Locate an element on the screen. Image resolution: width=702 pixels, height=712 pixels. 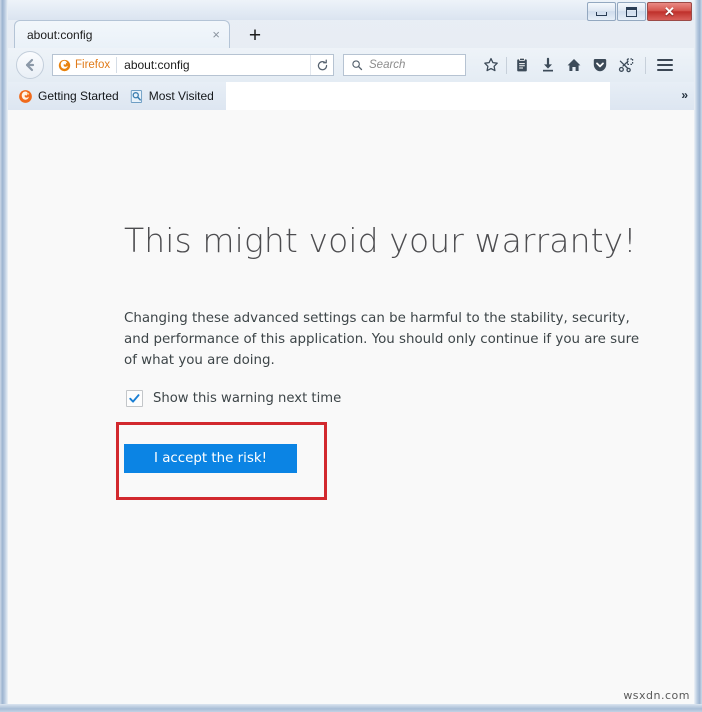
most-visited-icon is located at coordinates (136, 96).